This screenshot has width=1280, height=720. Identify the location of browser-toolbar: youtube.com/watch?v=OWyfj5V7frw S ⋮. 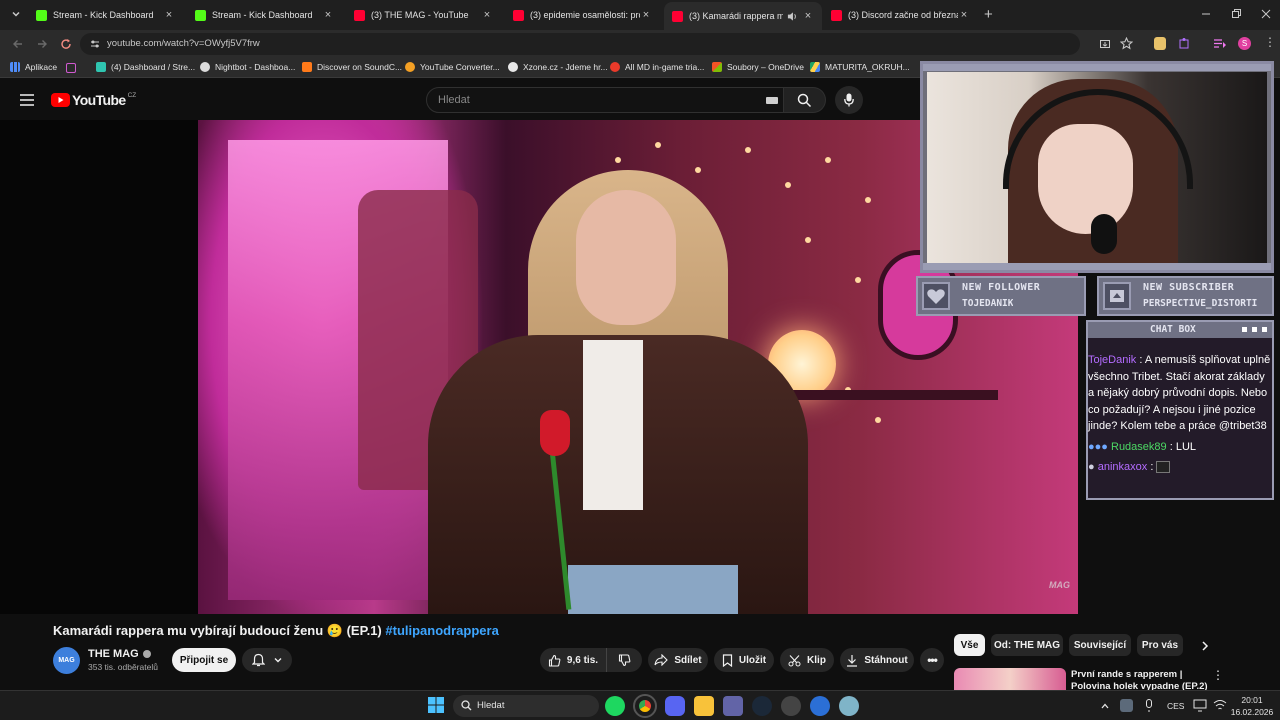
(640, 44).